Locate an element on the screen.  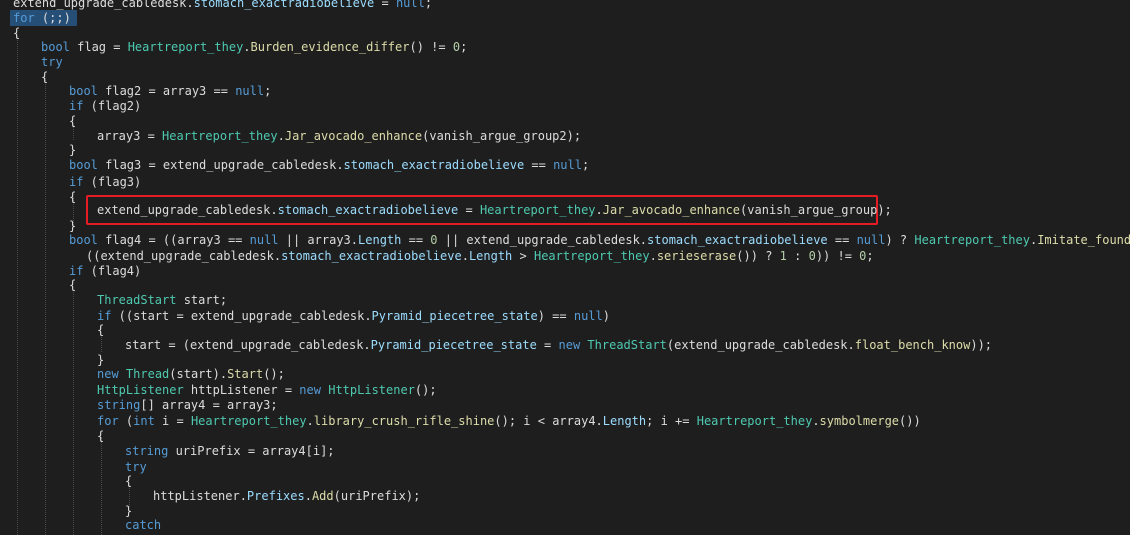
code-line: ThreadStart start; is located at coordinates (162, 300).